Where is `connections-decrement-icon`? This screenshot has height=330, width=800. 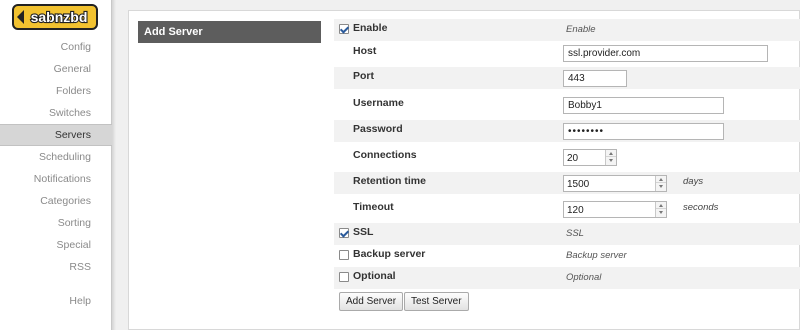
connections-decrement-icon is located at coordinates (611, 160).